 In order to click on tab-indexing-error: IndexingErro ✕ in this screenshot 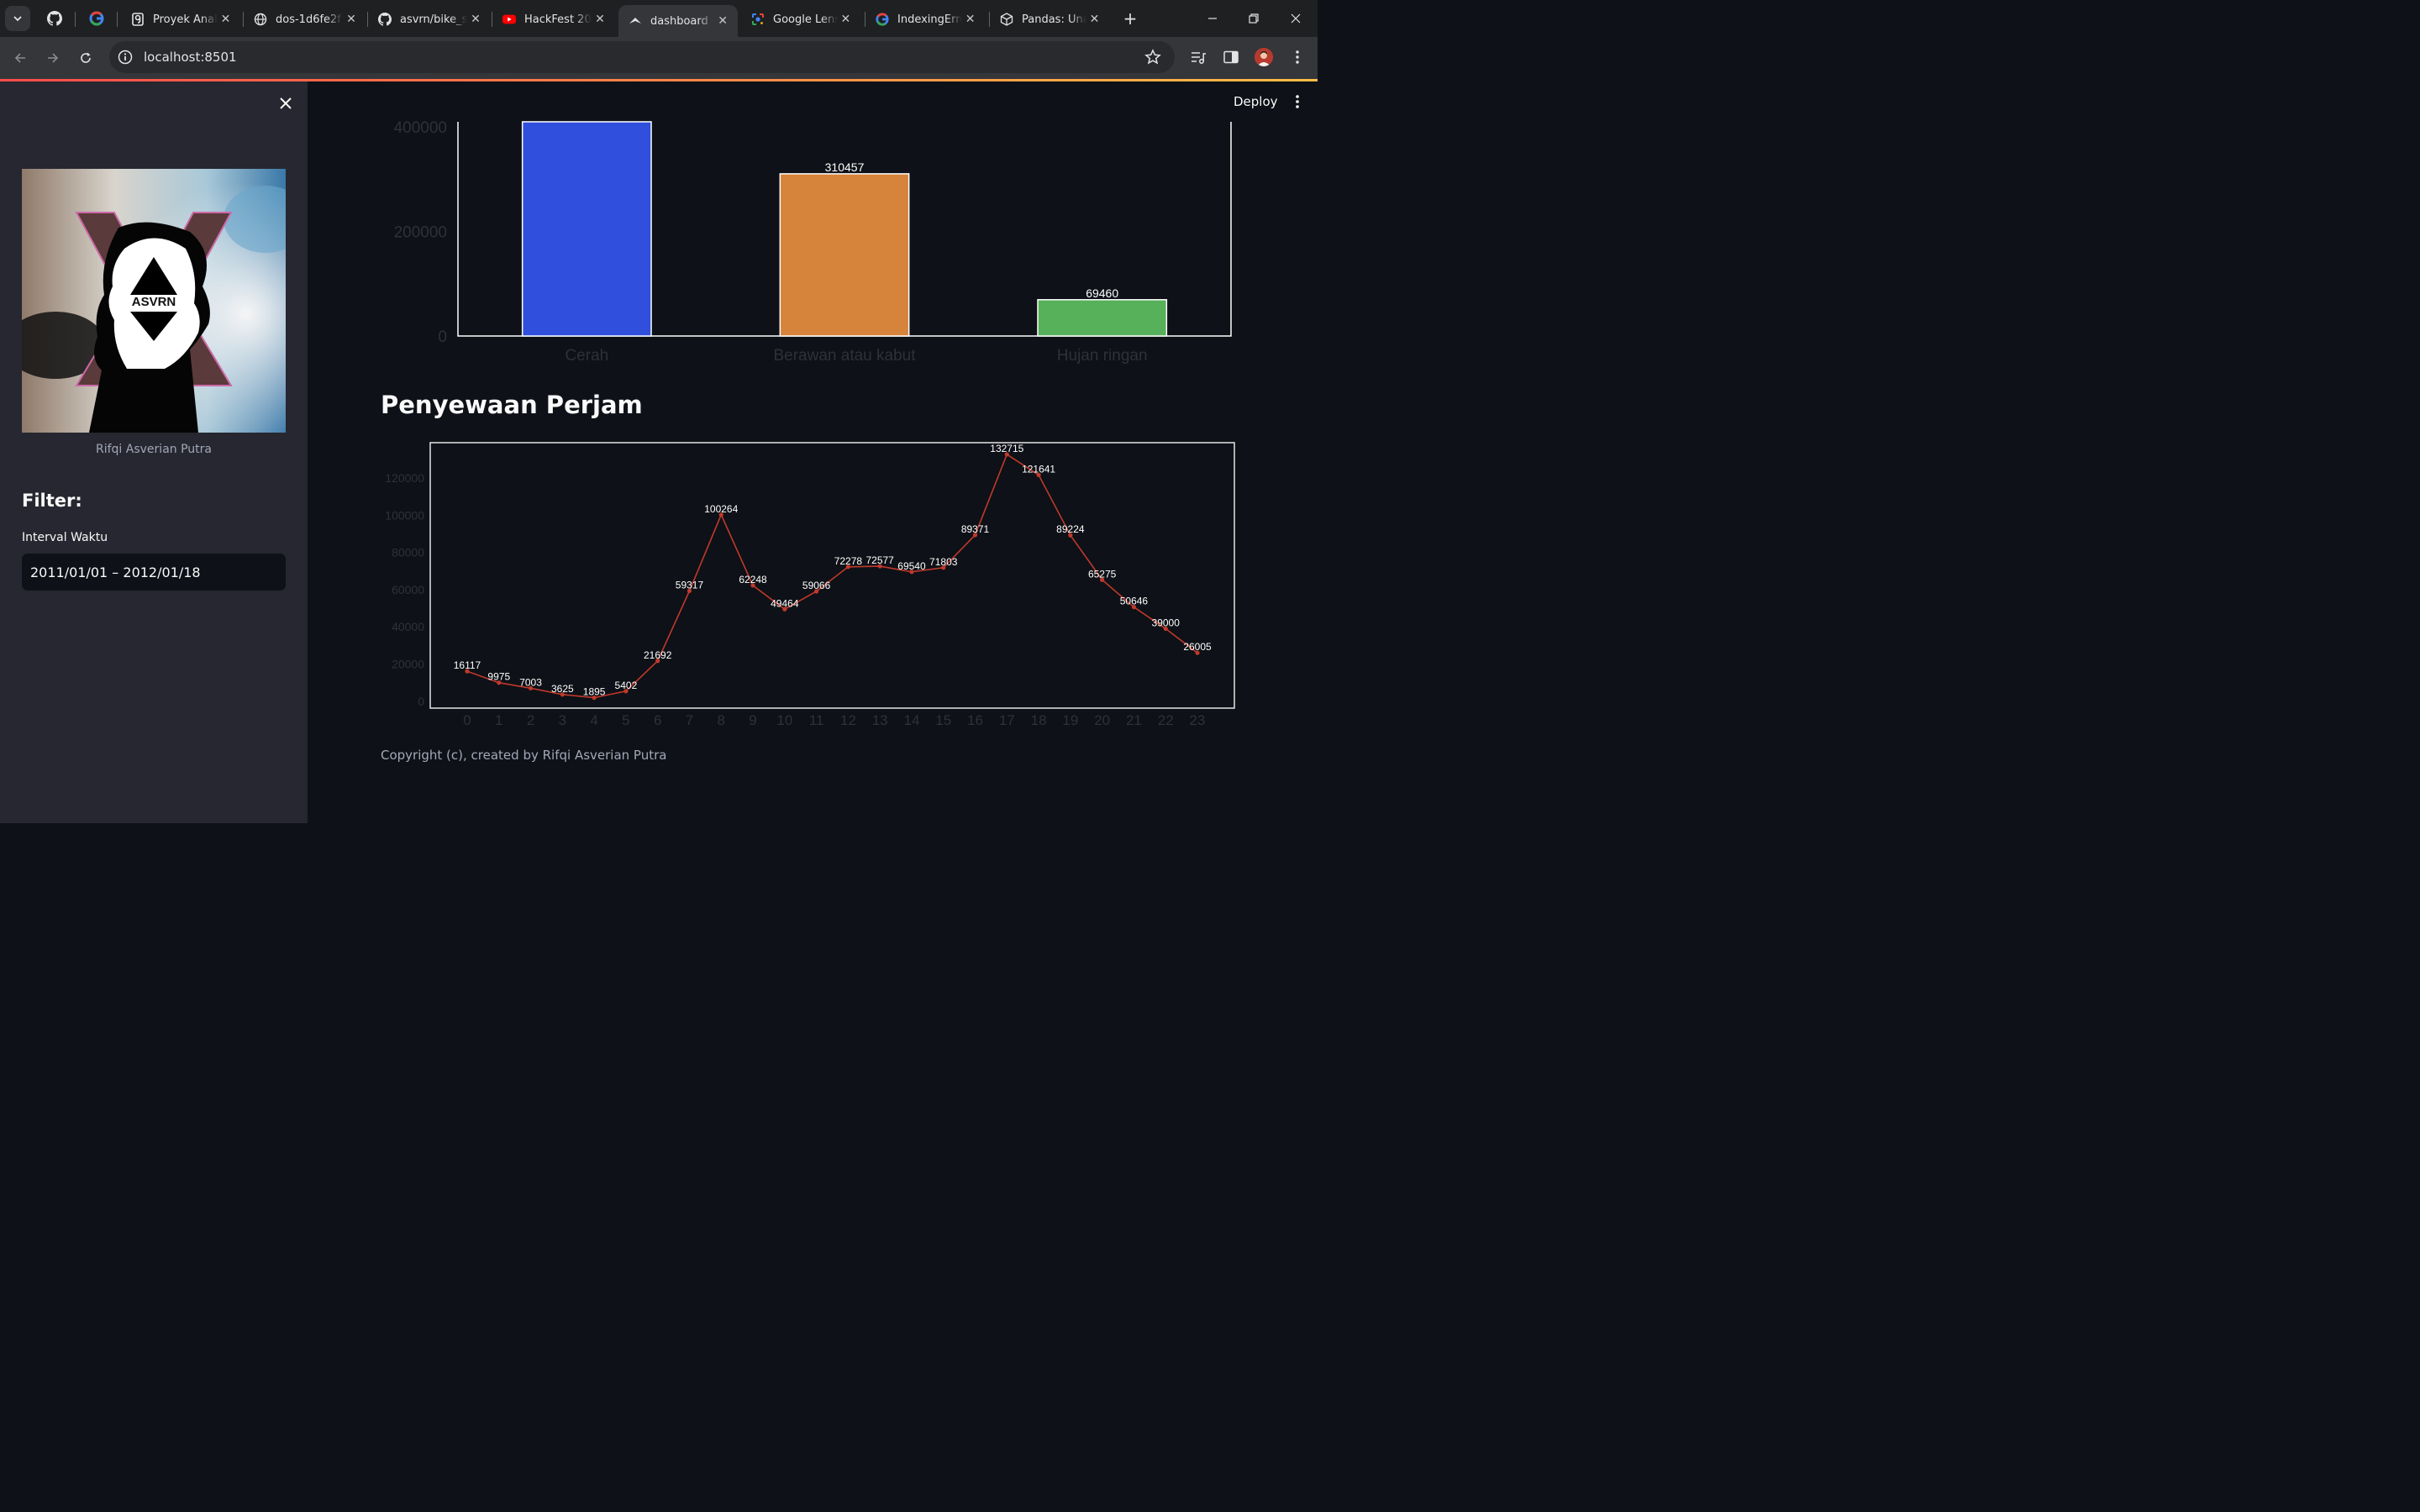, I will do `click(925, 19)`.